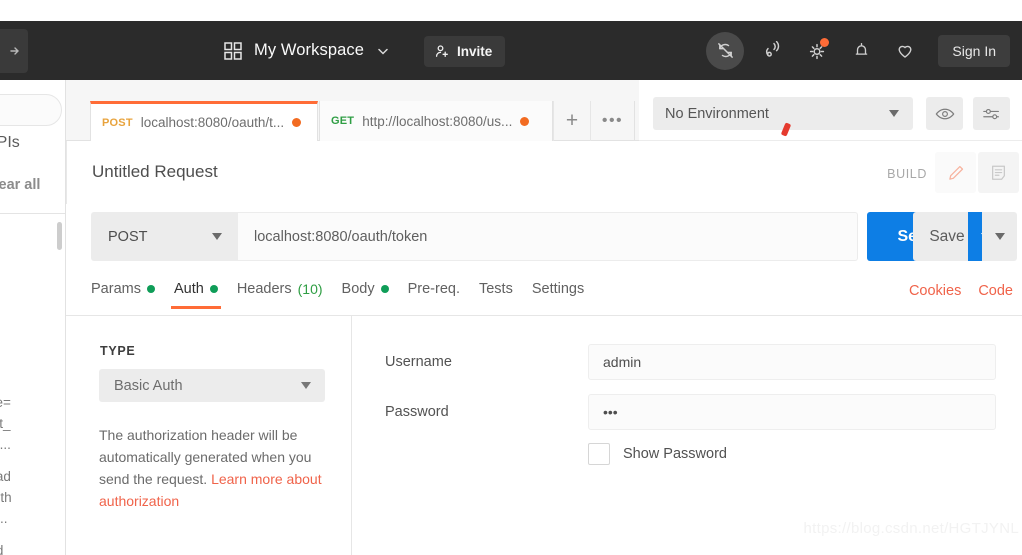 The width and height of the screenshot is (1022, 555). I want to click on broadcast-icon, so click(773, 51).